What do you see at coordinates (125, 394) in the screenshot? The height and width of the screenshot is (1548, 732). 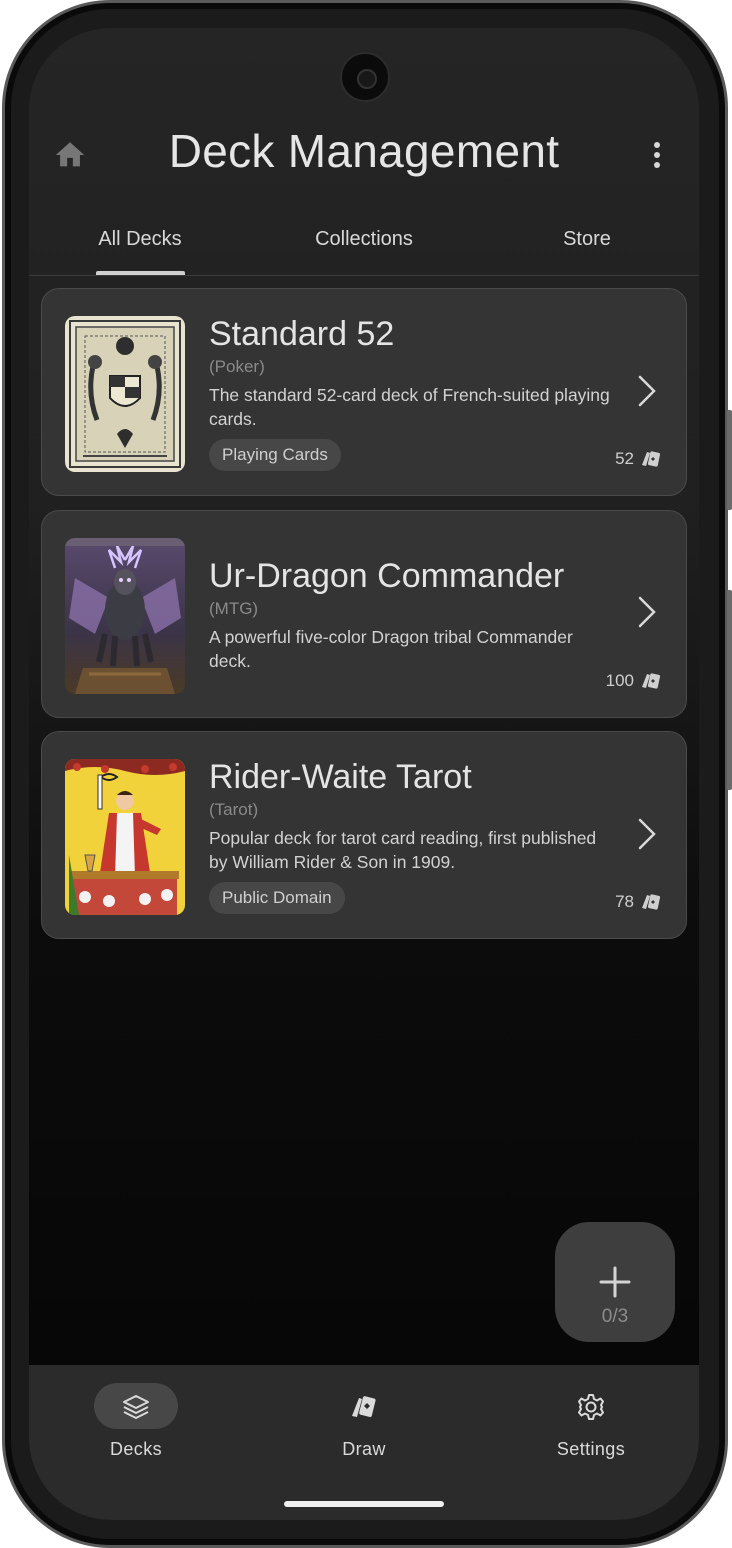 I see `ornate-card-back-thumbnail` at bounding box center [125, 394].